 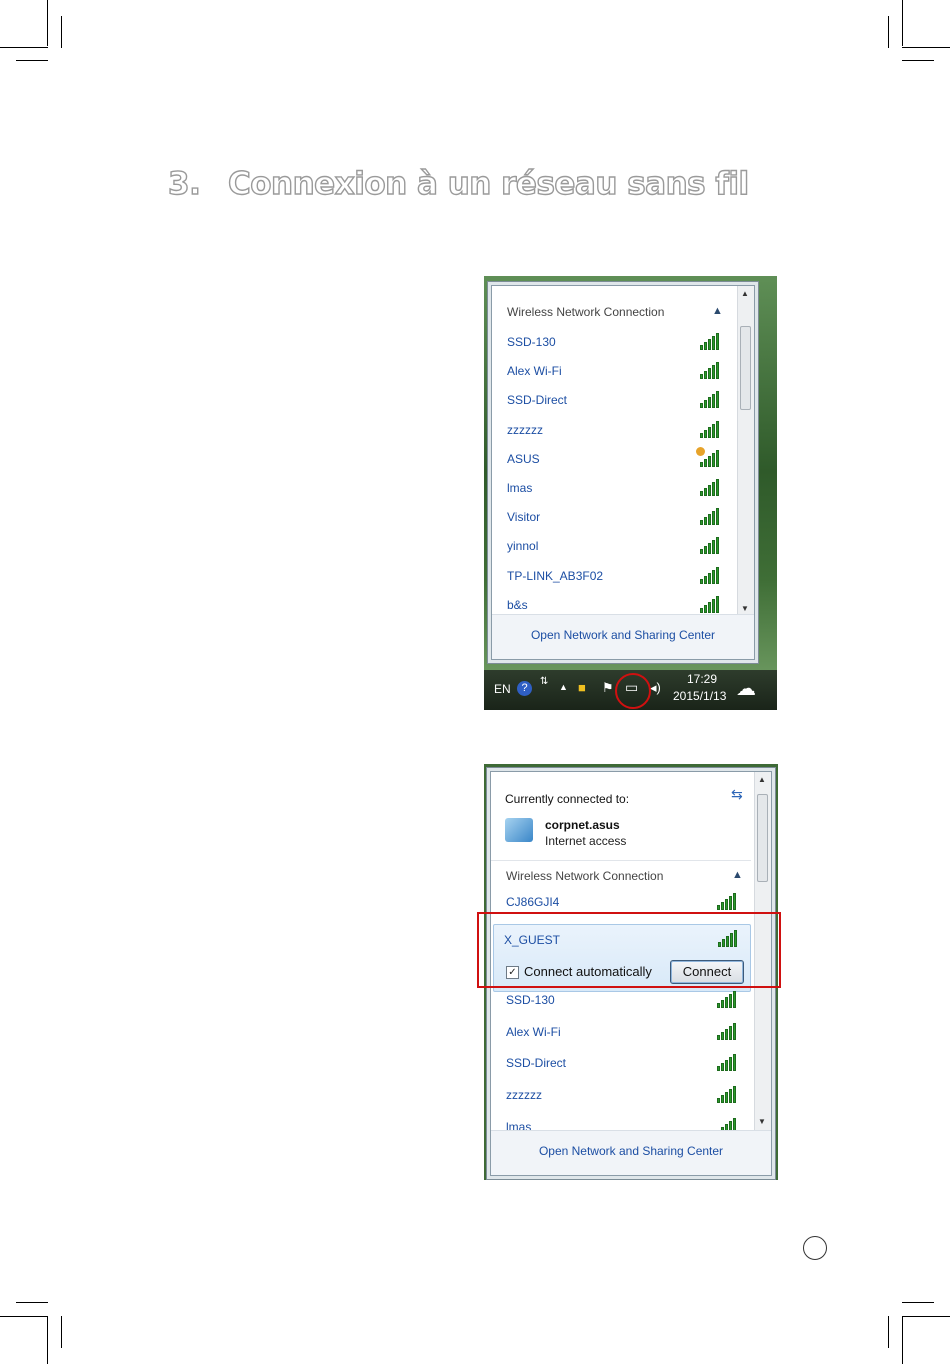 I want to click on connected-network-status: Internet access, so click(x=586, y=841).